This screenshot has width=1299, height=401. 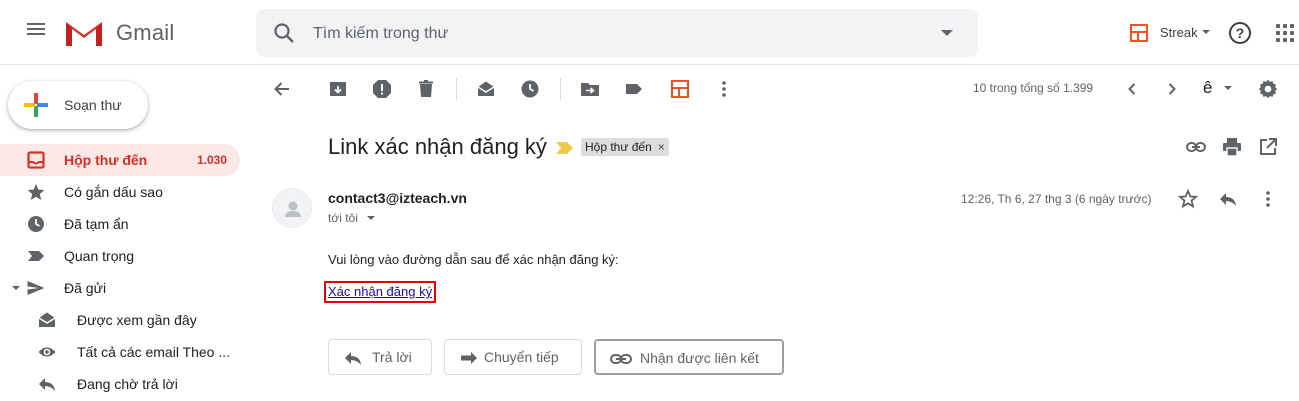 I want to click on unread-count: 1.030, so click(x=211, y=160).